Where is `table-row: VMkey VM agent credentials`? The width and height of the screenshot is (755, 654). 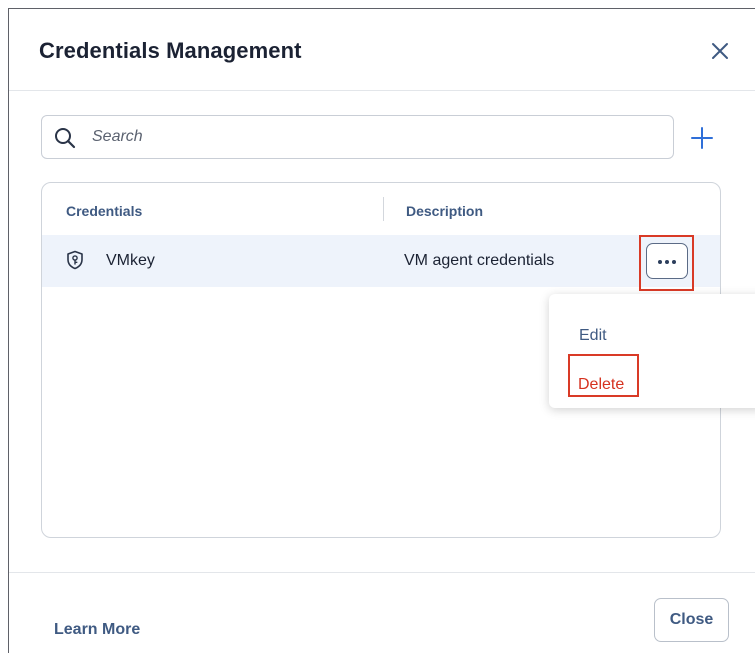 table-row: VMkey VM agent credentials is located at coordinates (381, 261).